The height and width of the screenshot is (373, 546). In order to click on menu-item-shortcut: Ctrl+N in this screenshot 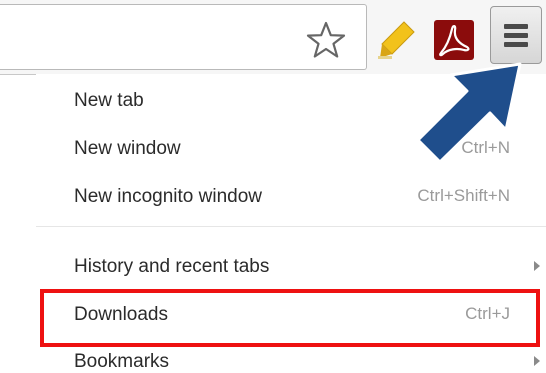, I will do `click(485, 147)`.